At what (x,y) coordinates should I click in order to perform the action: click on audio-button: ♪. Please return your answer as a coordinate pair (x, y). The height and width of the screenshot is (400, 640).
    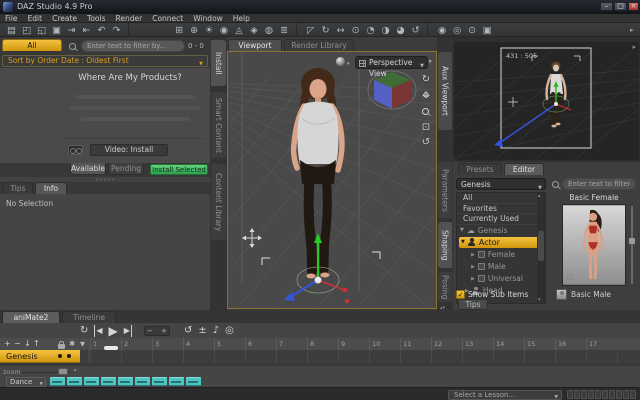
    Looking at the image, I should click on (216, 331).